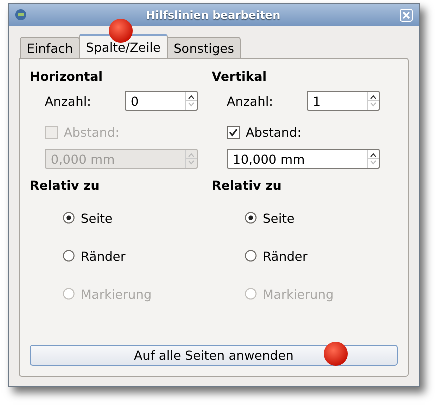  What do you see at coordinates (50, 48) in the screenshot?
I see `tab: Einfach` at bounding box center [50, 48].